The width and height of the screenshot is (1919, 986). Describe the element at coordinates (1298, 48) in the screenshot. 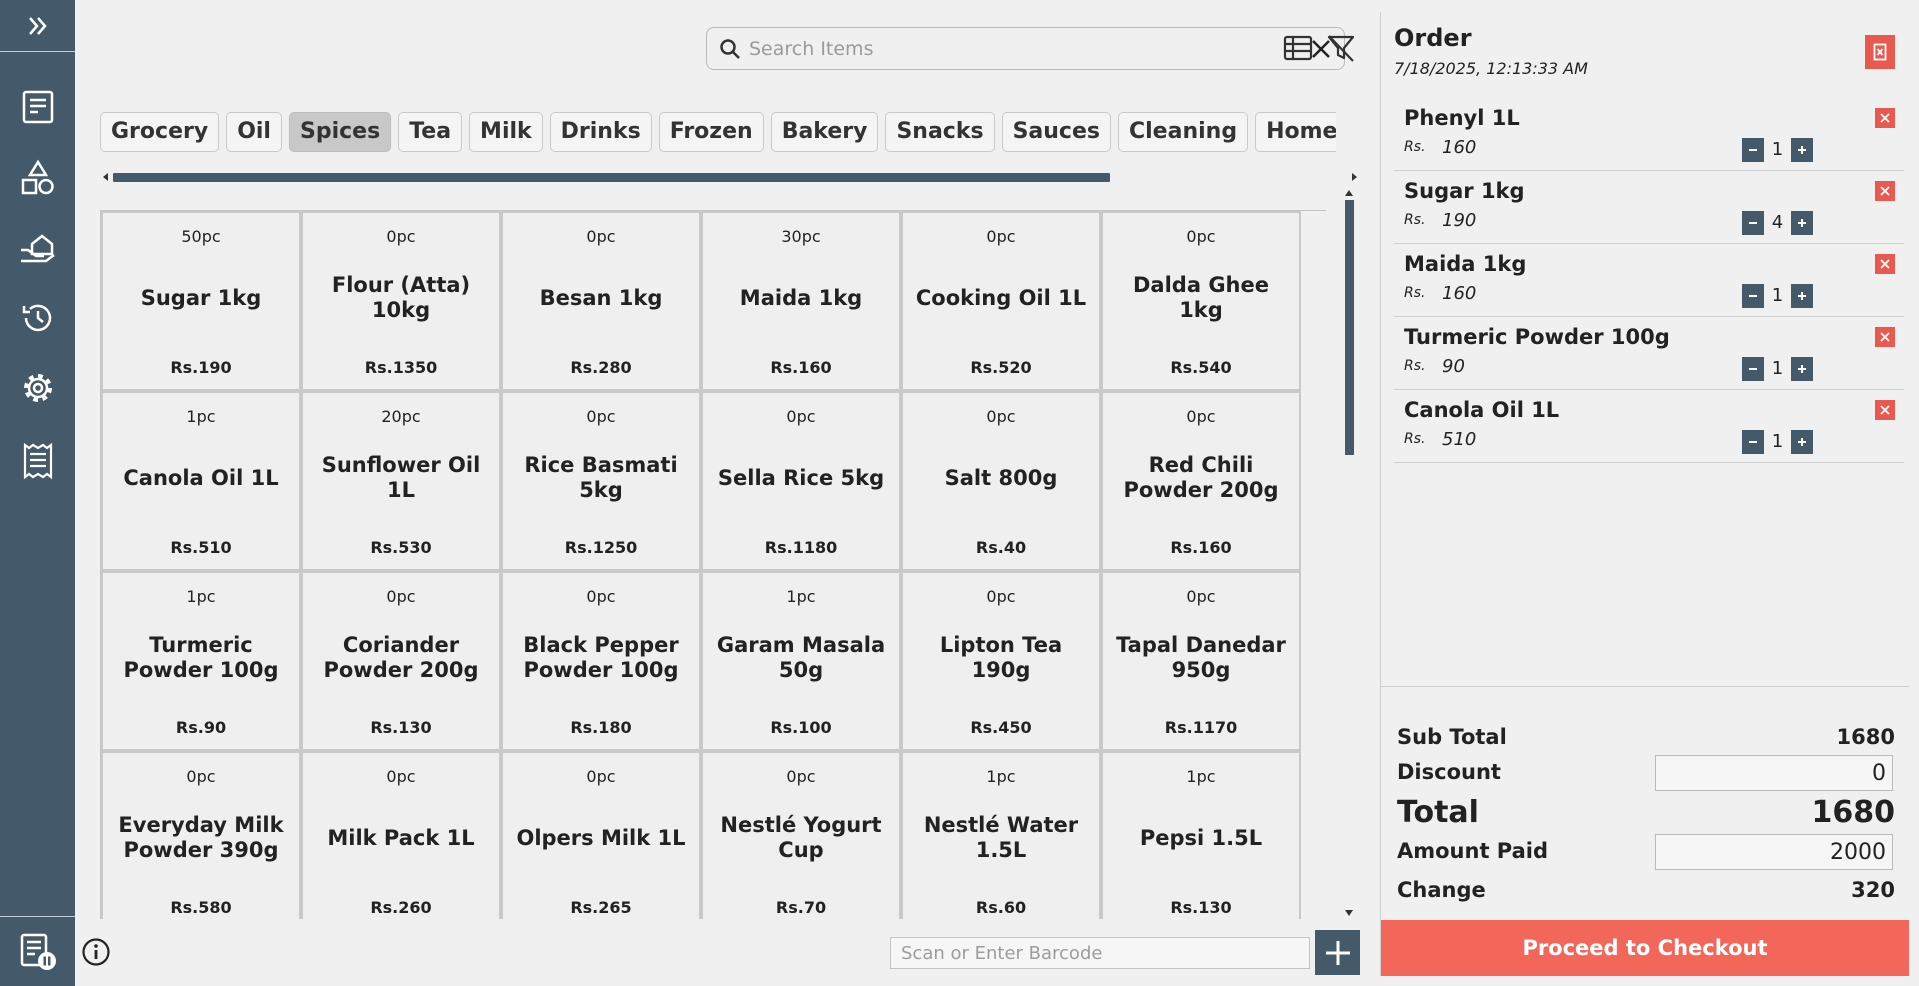

I see `table-view-button` at that location.